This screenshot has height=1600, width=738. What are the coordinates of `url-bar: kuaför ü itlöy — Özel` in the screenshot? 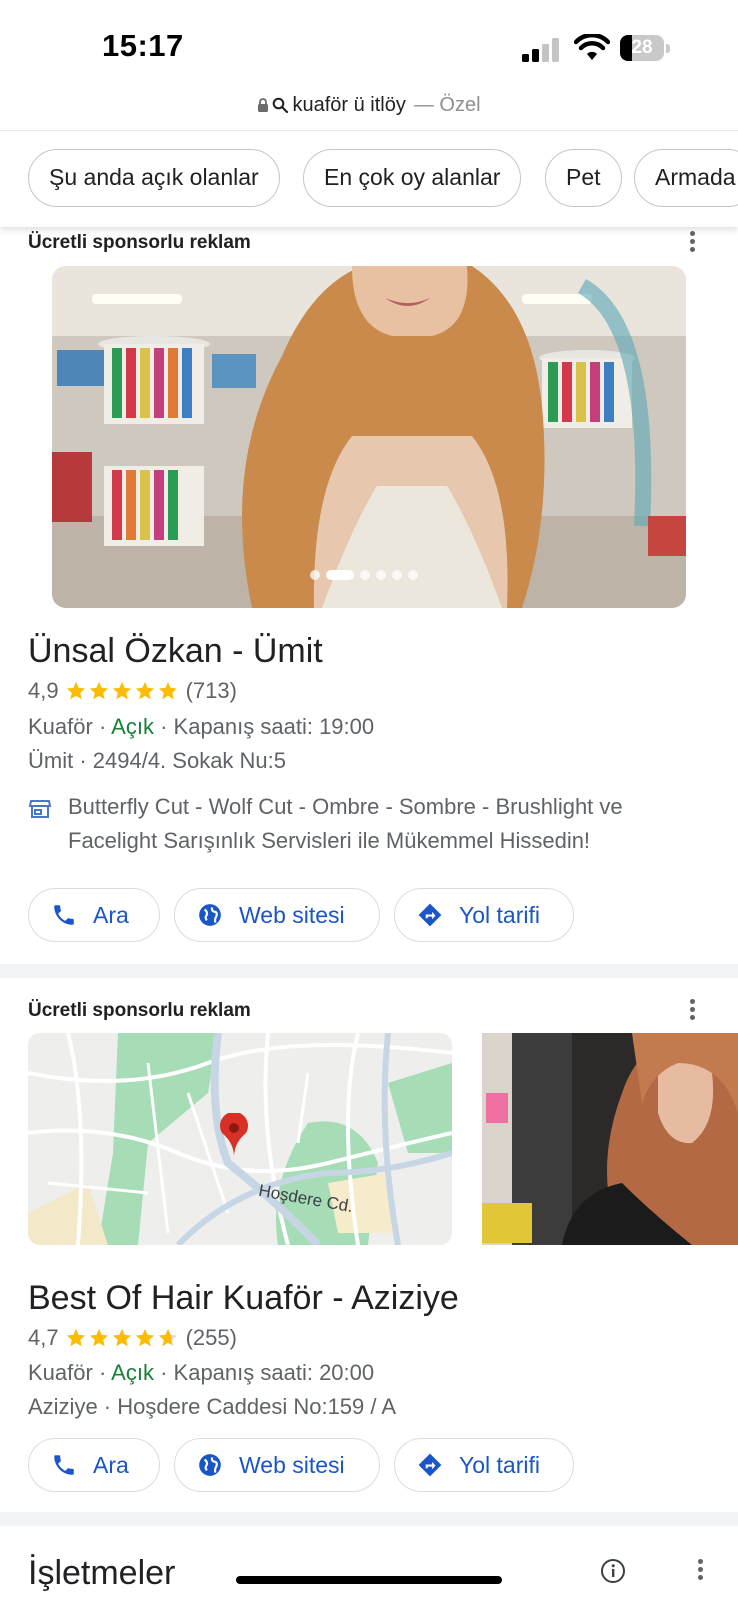 It's located at (369, 105).